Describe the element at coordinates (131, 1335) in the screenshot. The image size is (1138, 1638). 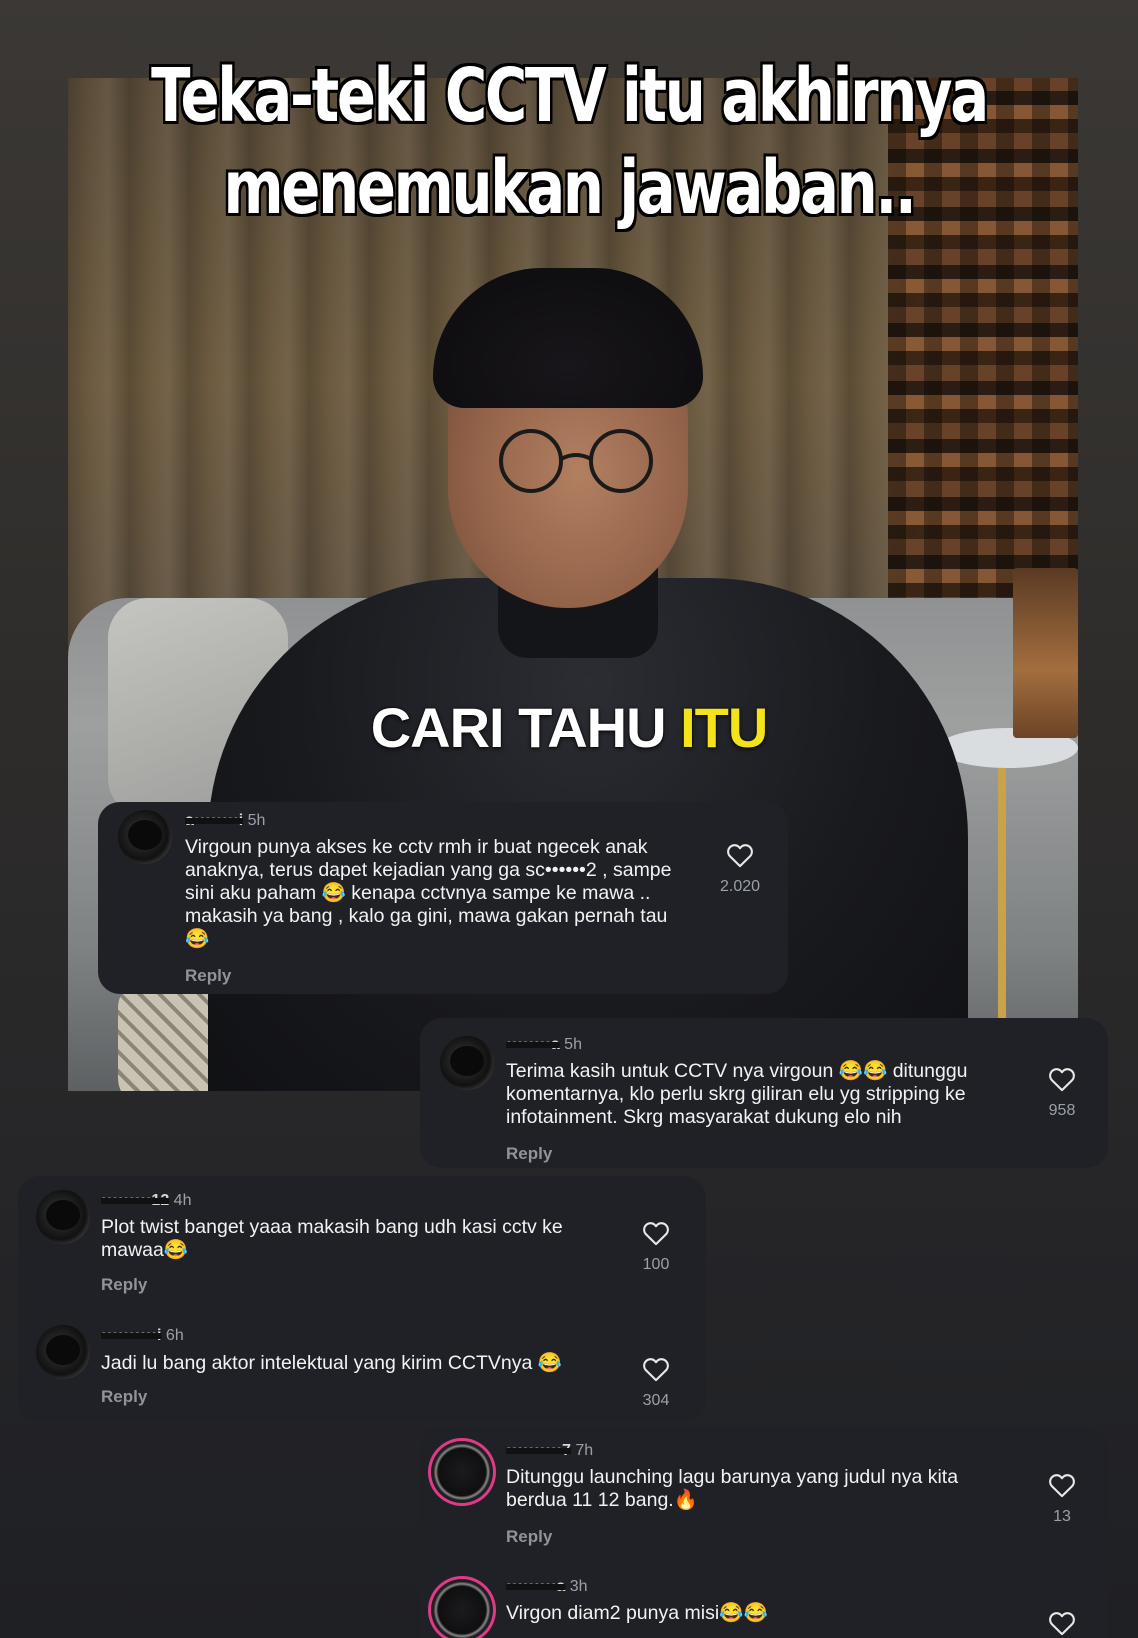
I see `comment-username: ••••••••••i` at that location.